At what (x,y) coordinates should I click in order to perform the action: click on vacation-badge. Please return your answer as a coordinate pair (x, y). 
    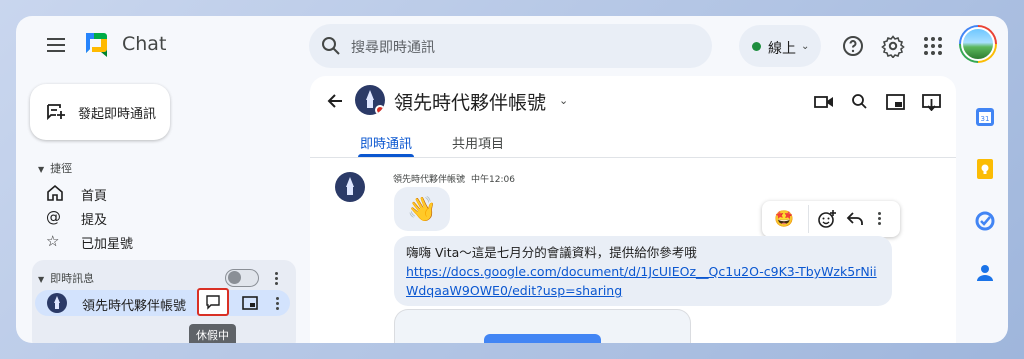
    Looking at the image, I should click on (380, 110).